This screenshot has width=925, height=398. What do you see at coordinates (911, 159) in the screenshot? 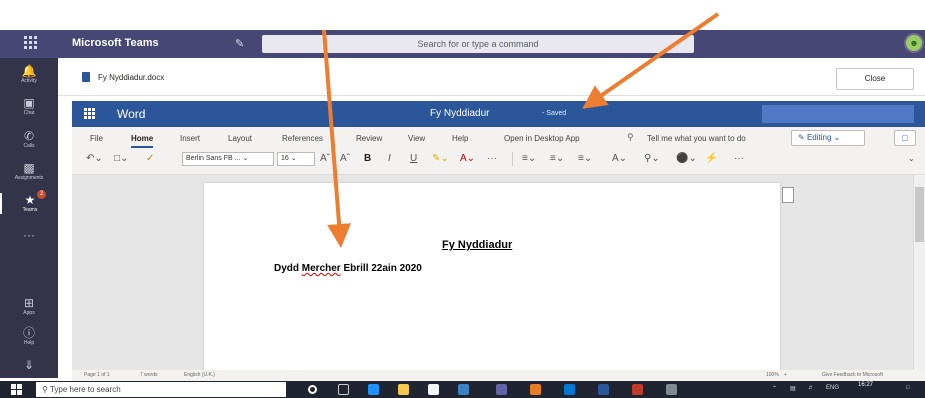
I see `collapse-ribbon-icon: ⌄` at bounding box center [911, 159].